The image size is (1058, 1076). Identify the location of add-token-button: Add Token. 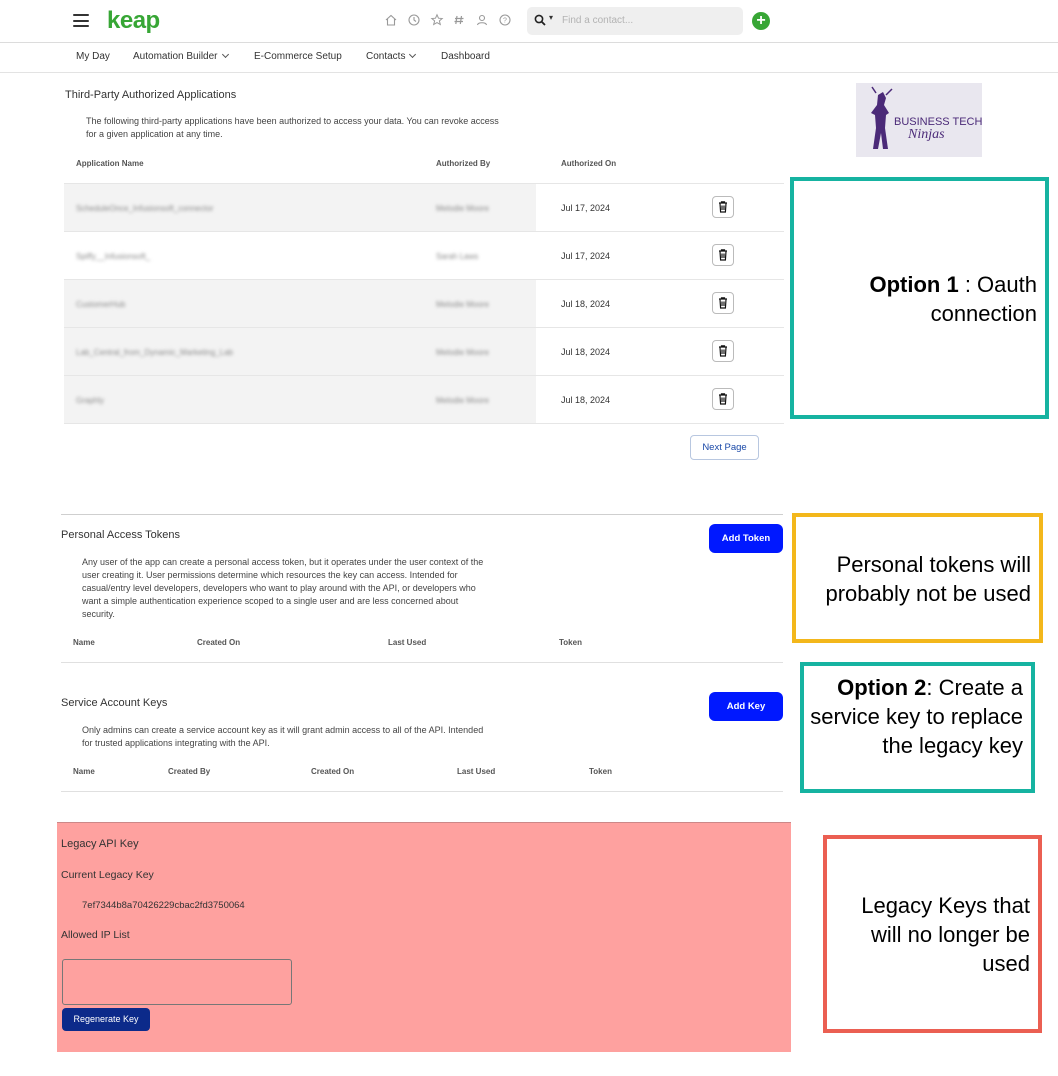
(746, 538).